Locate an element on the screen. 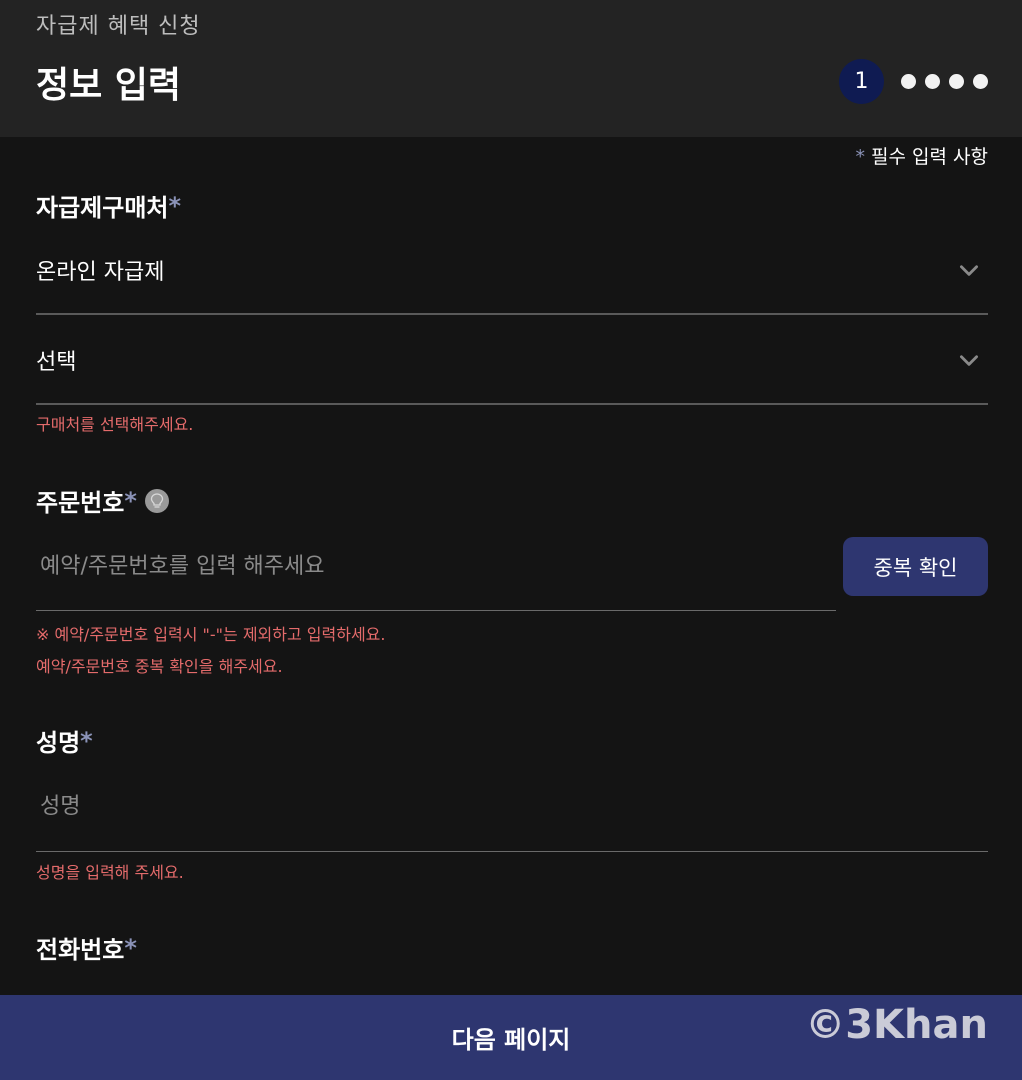  name-label-text: 성명 is located at coordinates (58, 743).